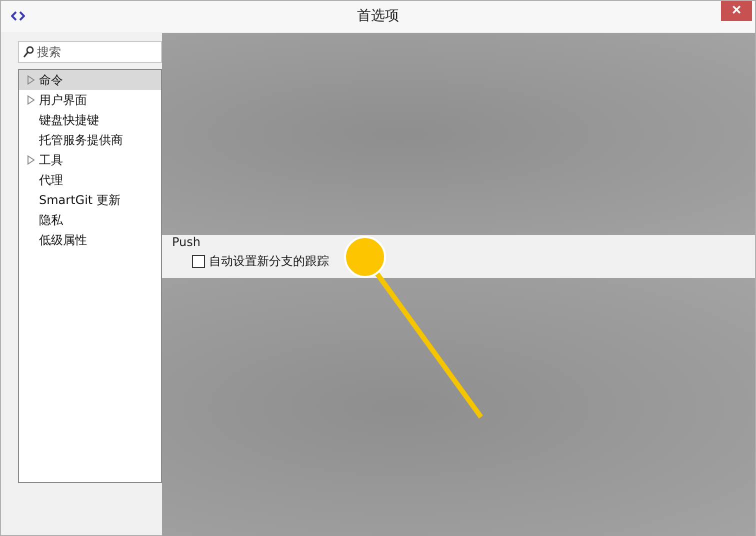  I want to click on search-icon, so click(28, 52).